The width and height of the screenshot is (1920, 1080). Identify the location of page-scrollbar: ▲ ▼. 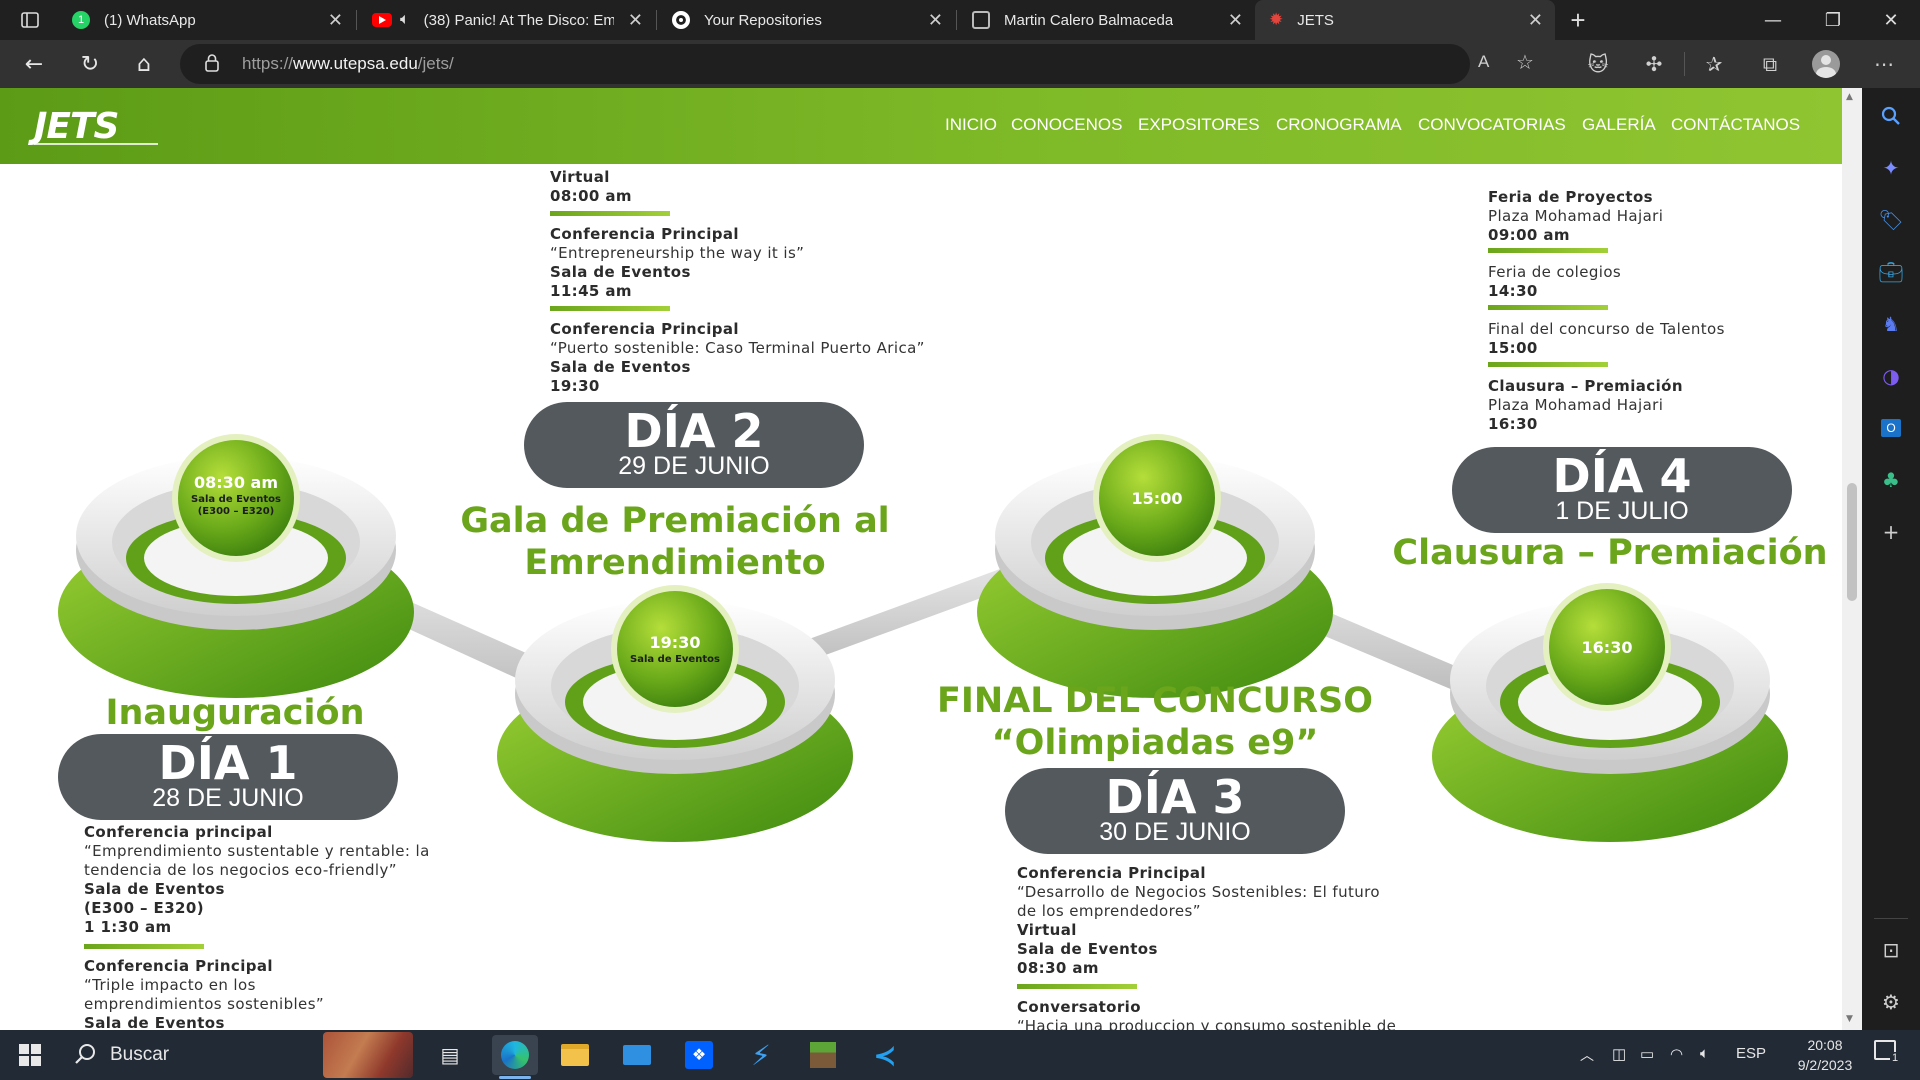
(1852, 559).